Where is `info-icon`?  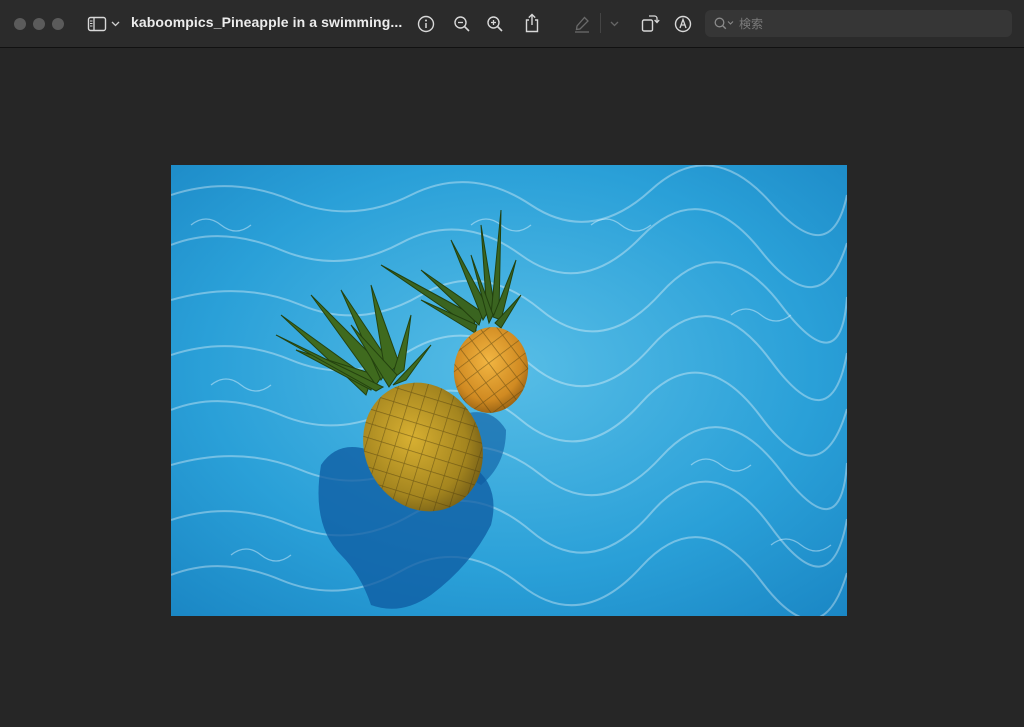 info-icon is located at coordinates (426, 24).